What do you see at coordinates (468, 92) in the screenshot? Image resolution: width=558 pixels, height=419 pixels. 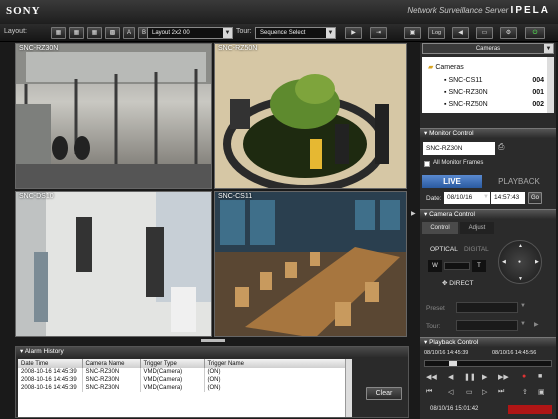 I see `tree-item-name: SNC-RZ30N` at bounding box center [468, 92].